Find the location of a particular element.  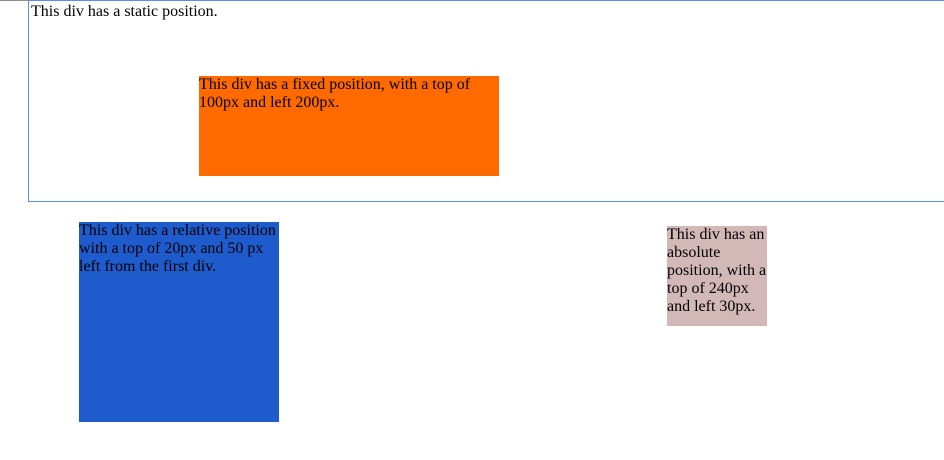

static-position-text: This div has a static position. is located at coordinates (124, 11).